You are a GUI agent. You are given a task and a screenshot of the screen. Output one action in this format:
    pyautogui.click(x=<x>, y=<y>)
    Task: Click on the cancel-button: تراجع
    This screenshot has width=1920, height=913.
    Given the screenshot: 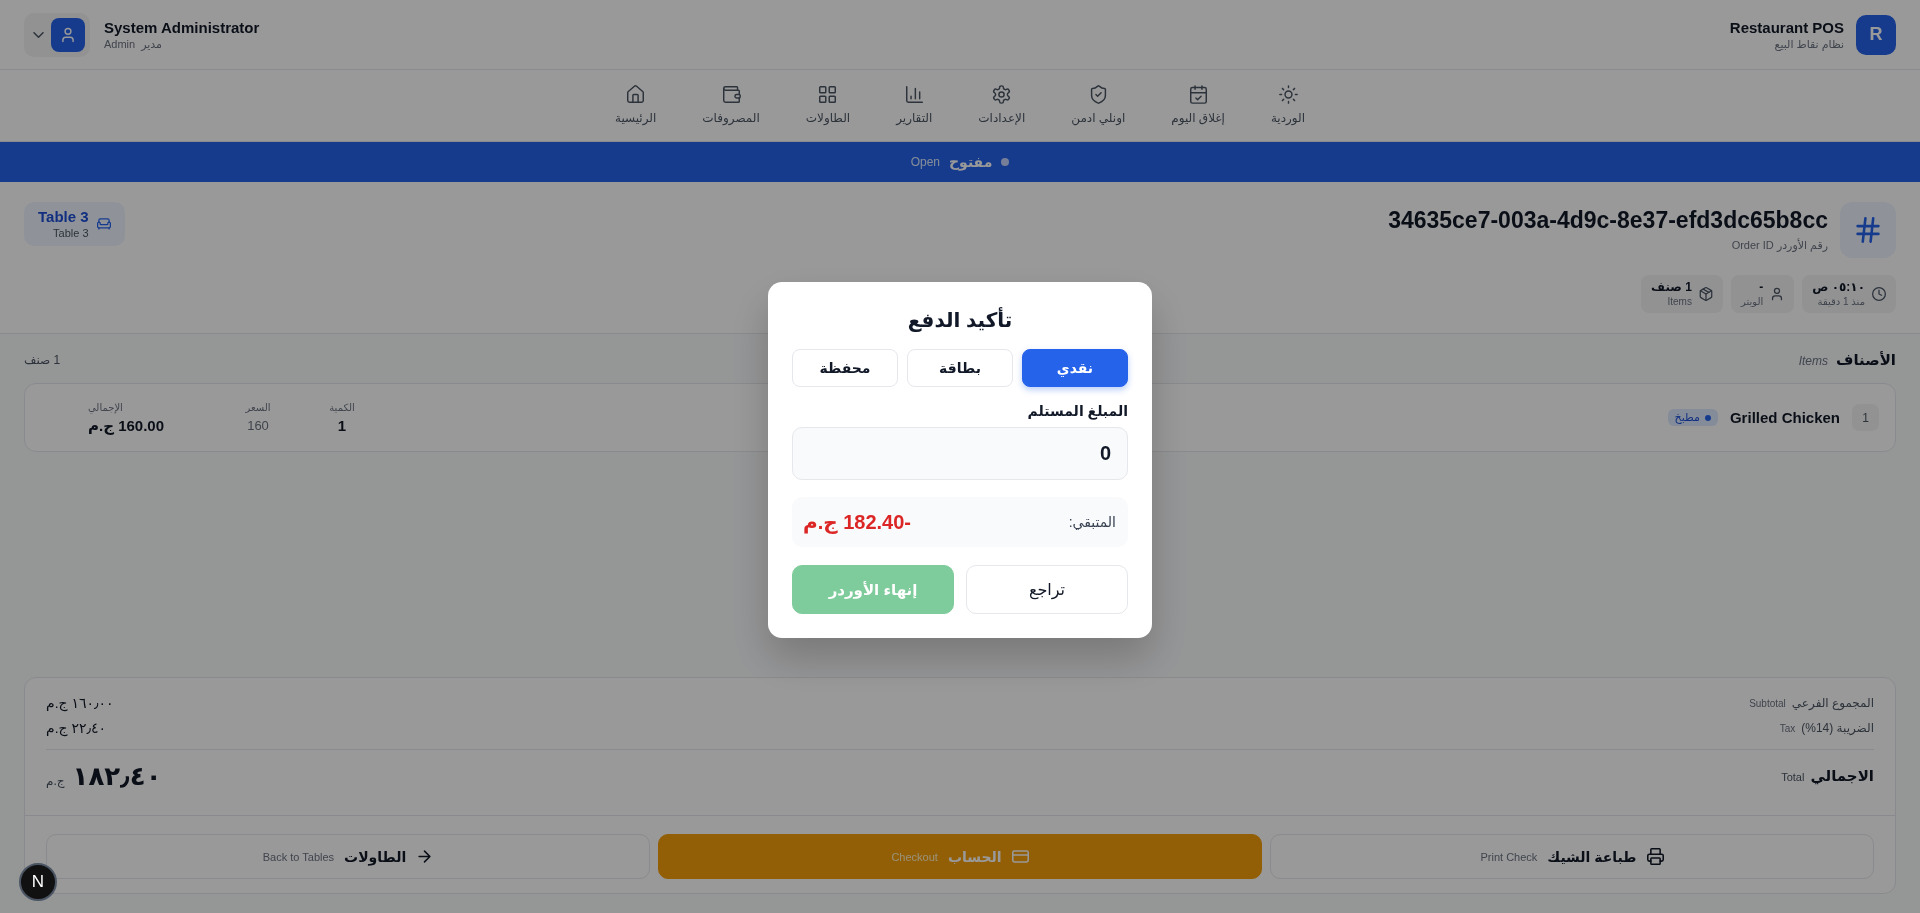 What is the action you would take?
    pyautogui.click(x=1047, y=589)
    